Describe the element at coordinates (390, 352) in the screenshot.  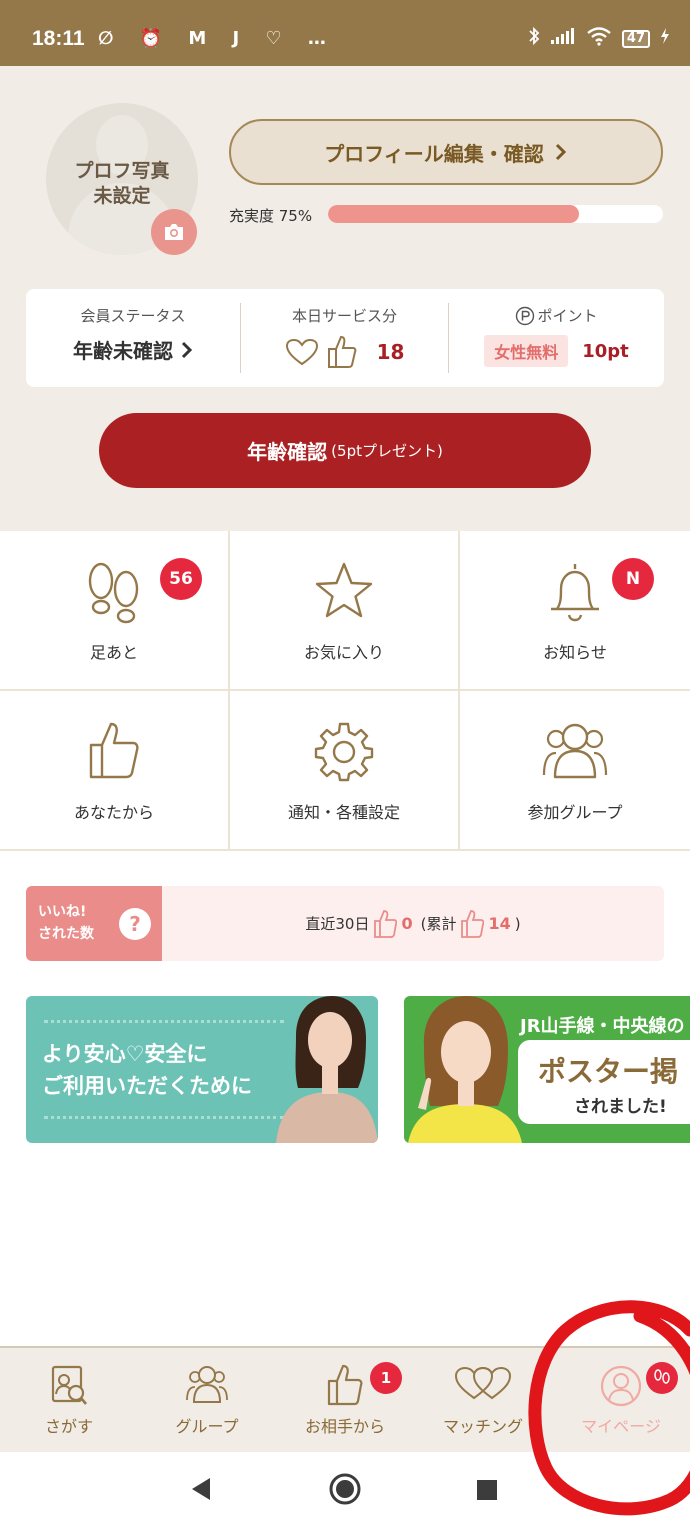
I see `today-service-value: 18` at that location.